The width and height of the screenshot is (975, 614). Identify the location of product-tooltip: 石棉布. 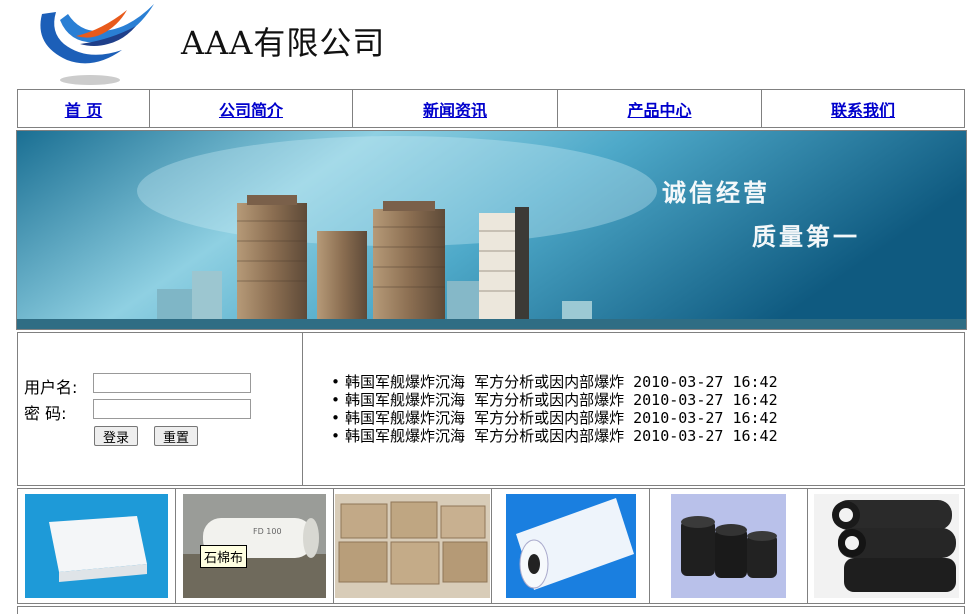
(224, 556).